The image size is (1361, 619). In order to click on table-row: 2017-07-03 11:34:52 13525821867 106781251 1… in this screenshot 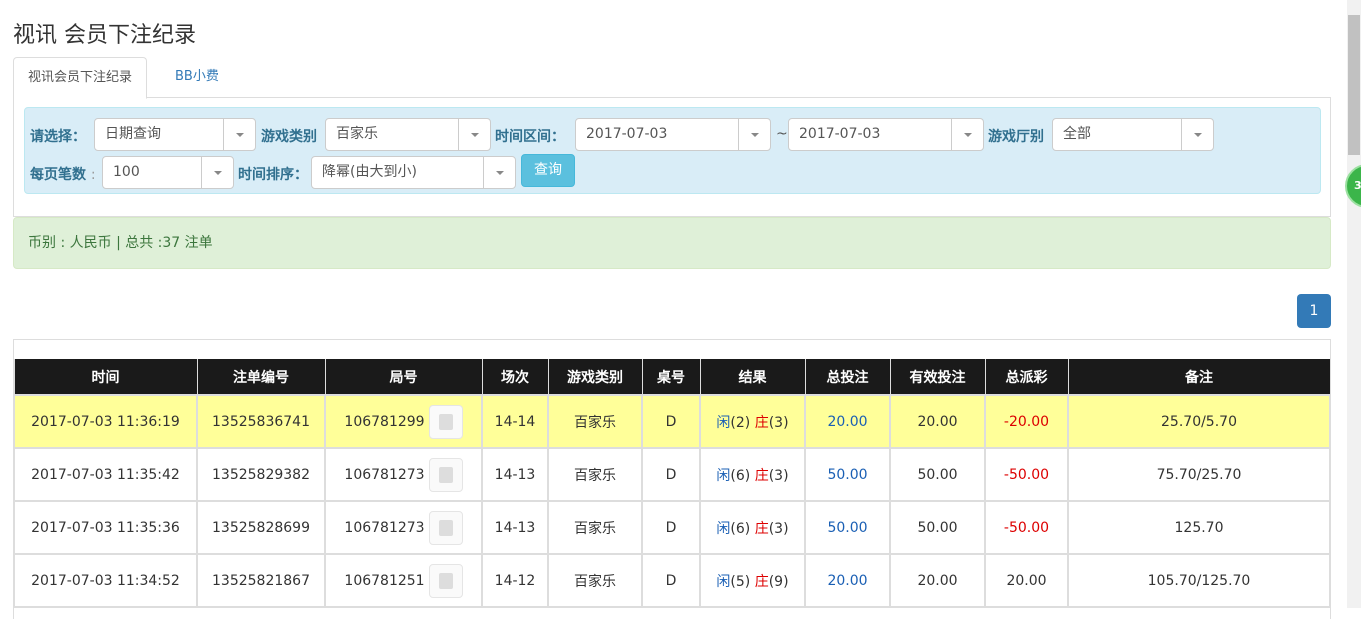, I will do `click(672, 580)`.